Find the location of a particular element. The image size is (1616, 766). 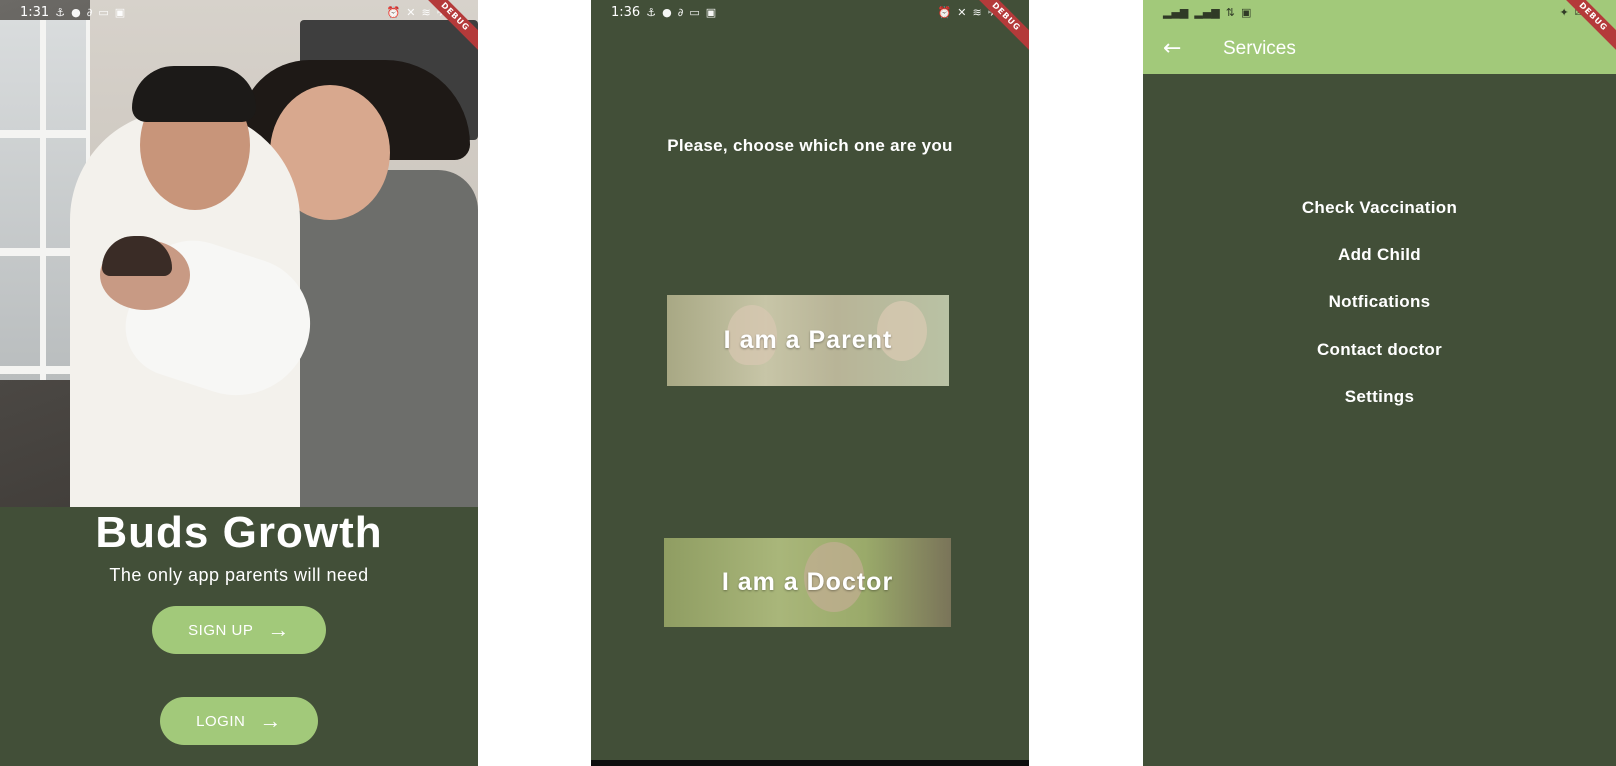

status-bar: ▂▄▆ ▂▄▆ ⇅ ▣ ✦ ✉ ▮ is located at coordinates (1379, 12).